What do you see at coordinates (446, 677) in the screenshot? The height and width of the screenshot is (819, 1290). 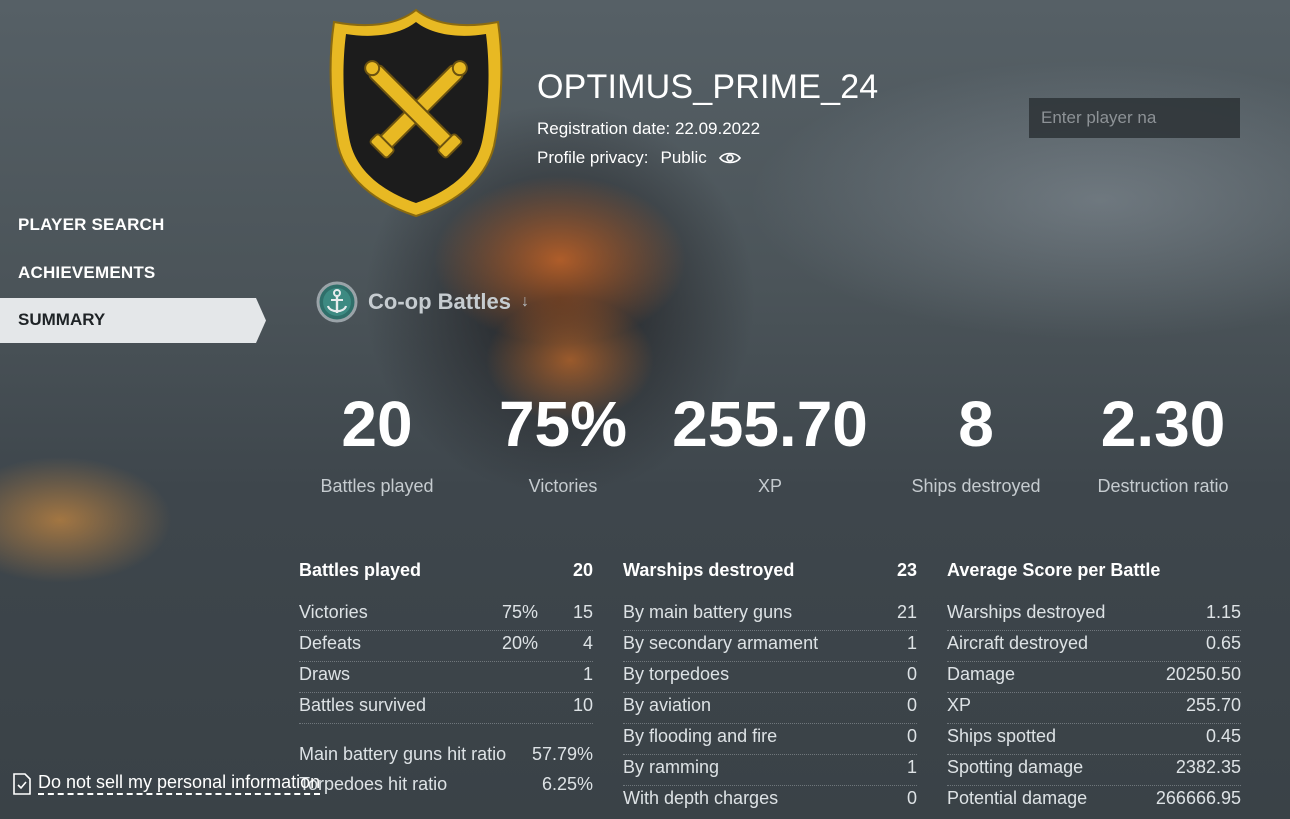 I see `table-row: Draws 1` at bounding box center [446, 677].